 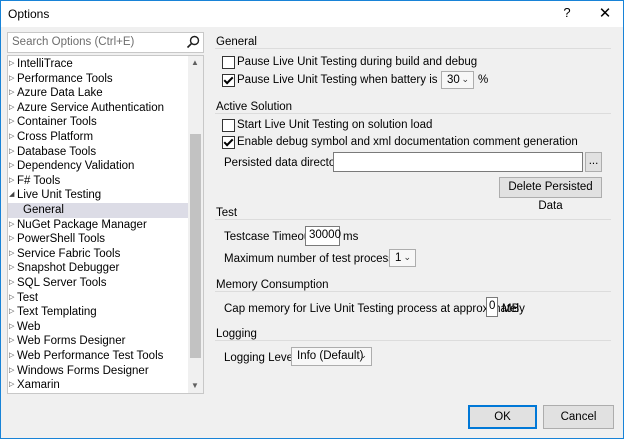 What do you see at coordinates (91, 107) in the screenshot?
I see `tree-item-label: Azure Service Authentication` at bounding box center [91, 107].